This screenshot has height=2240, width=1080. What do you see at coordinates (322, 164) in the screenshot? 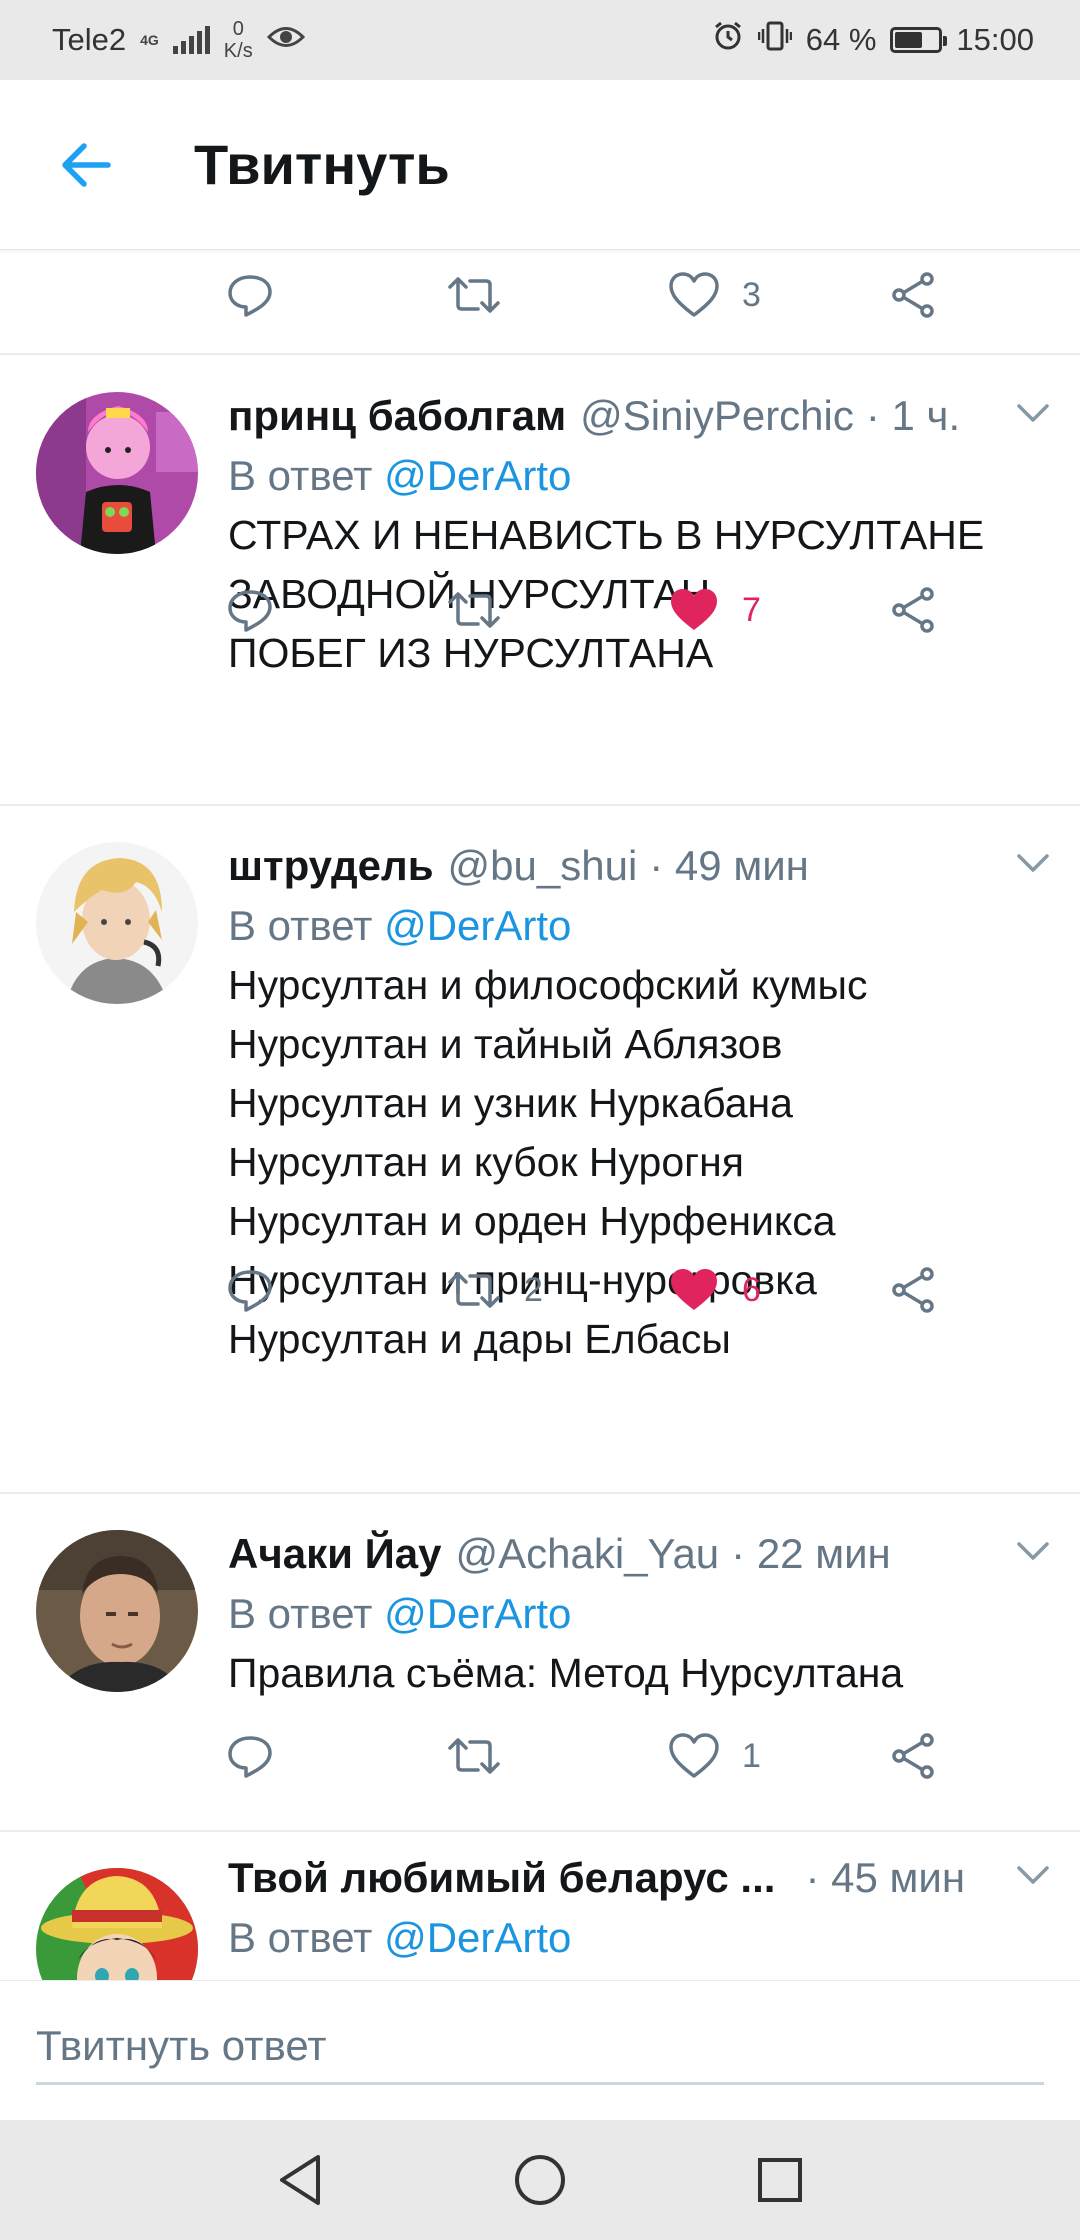
I see `page-title: Твитнуть` at bounding box center [322, 164].